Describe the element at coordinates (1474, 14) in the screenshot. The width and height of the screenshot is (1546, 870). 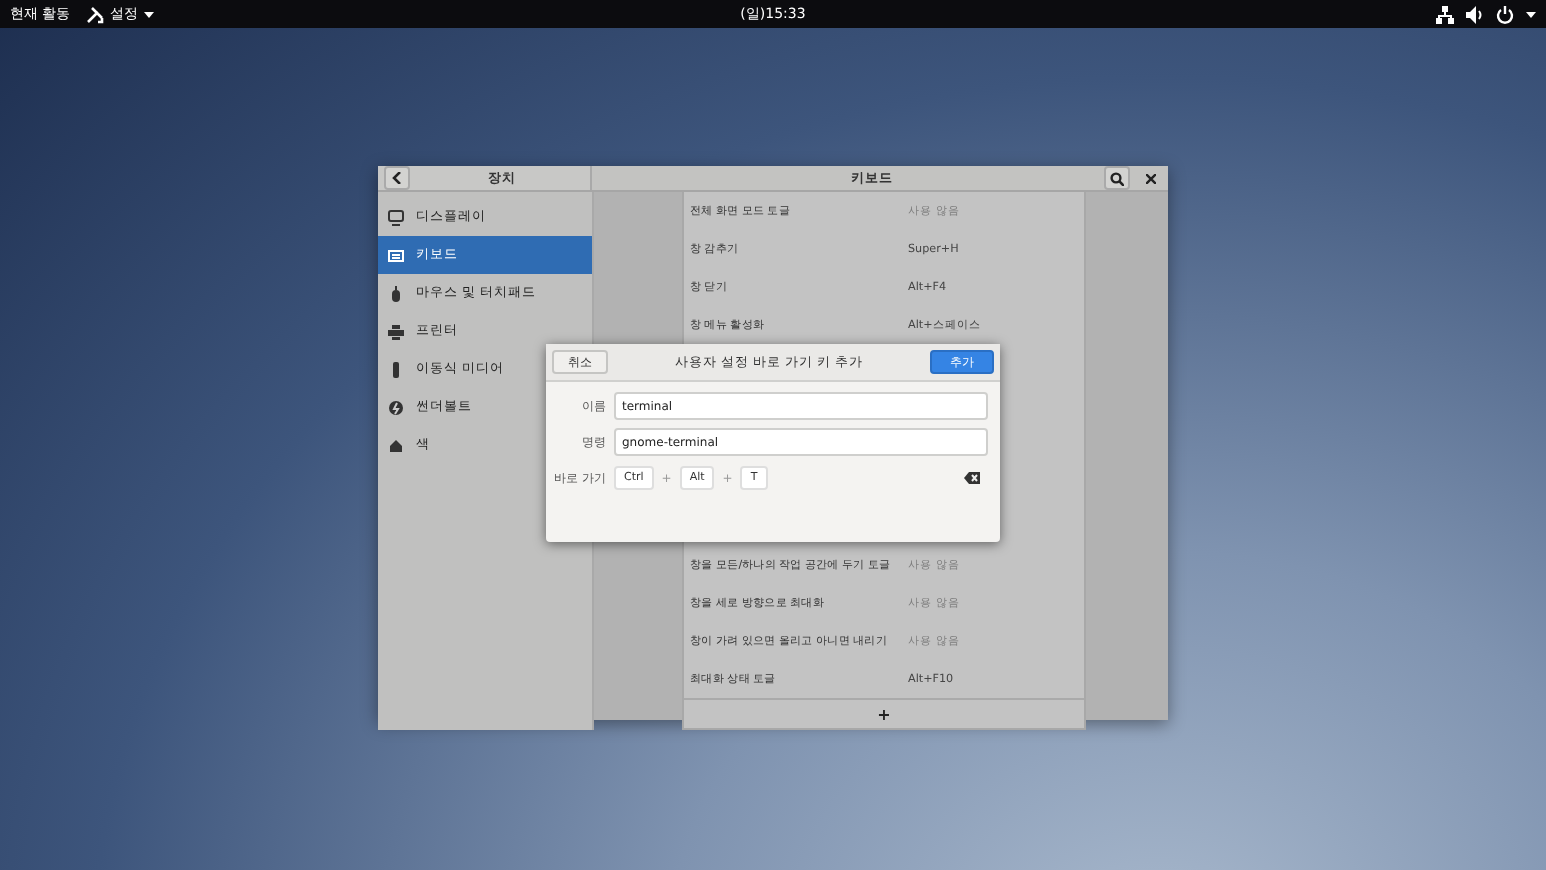
I see `speaker-icon` at that location.